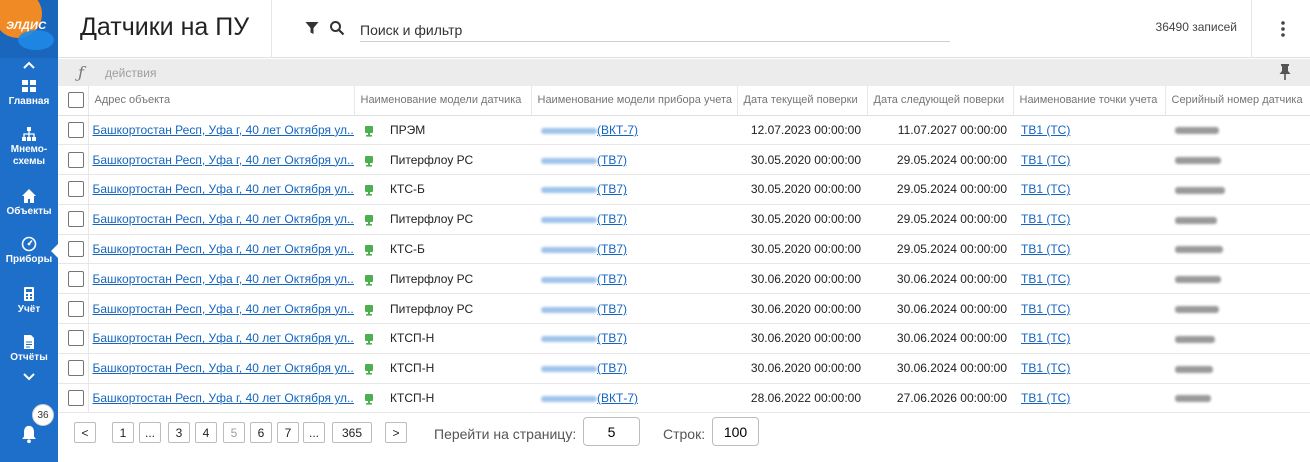 This screenshot has height=462, width=1310. Describe the element at coordinates (76, 100) in the screenshot. I see `select-all-checkbox` at that location.